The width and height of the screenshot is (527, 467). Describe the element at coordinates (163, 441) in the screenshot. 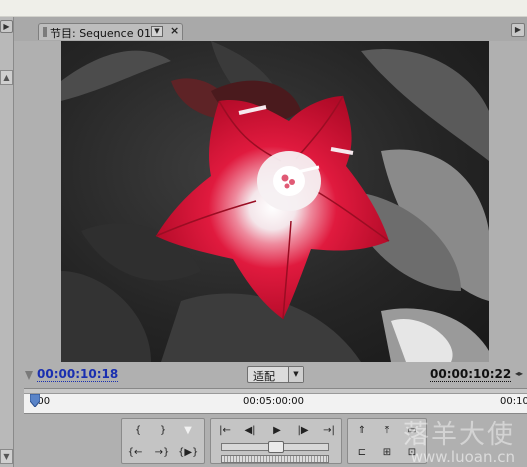

I see `marker-control-group: { } ▼ {← →} {▶}` at that location.